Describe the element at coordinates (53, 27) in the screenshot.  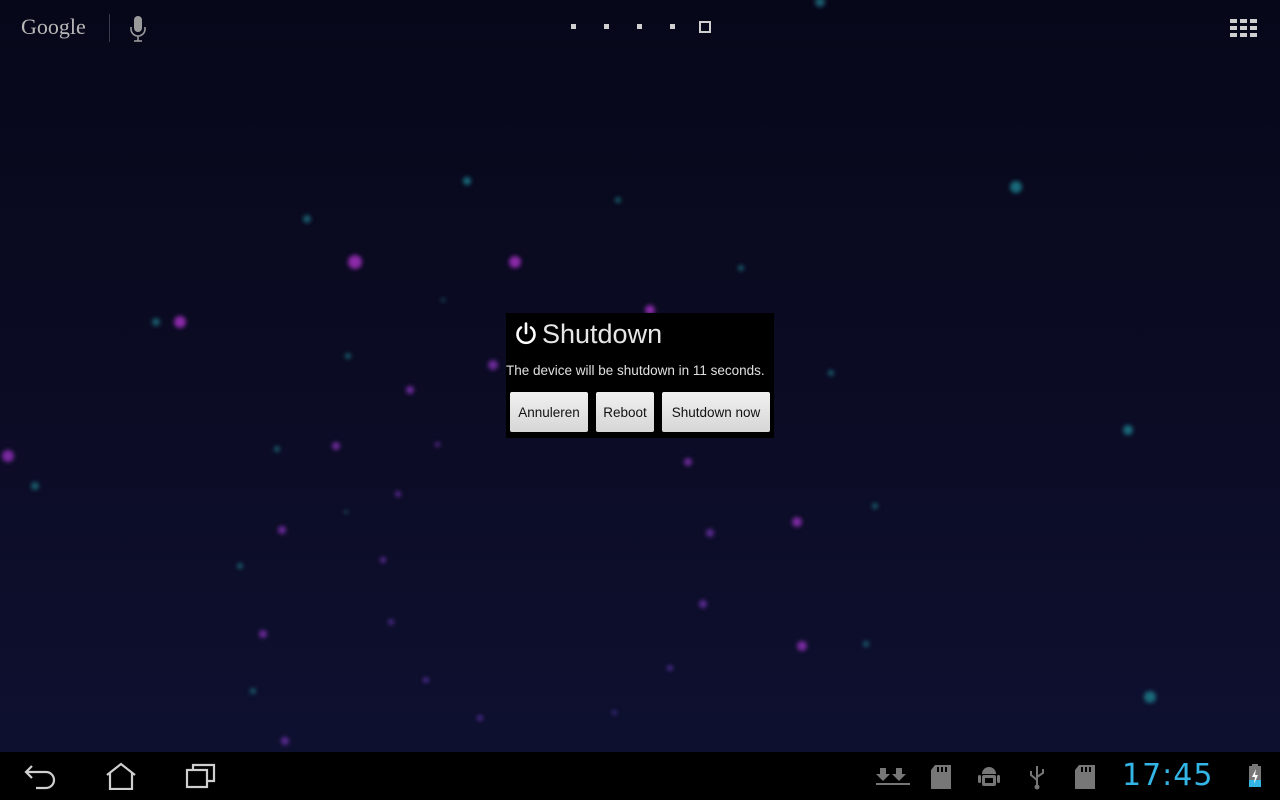
I see `google-search-logo: Google` at that location.